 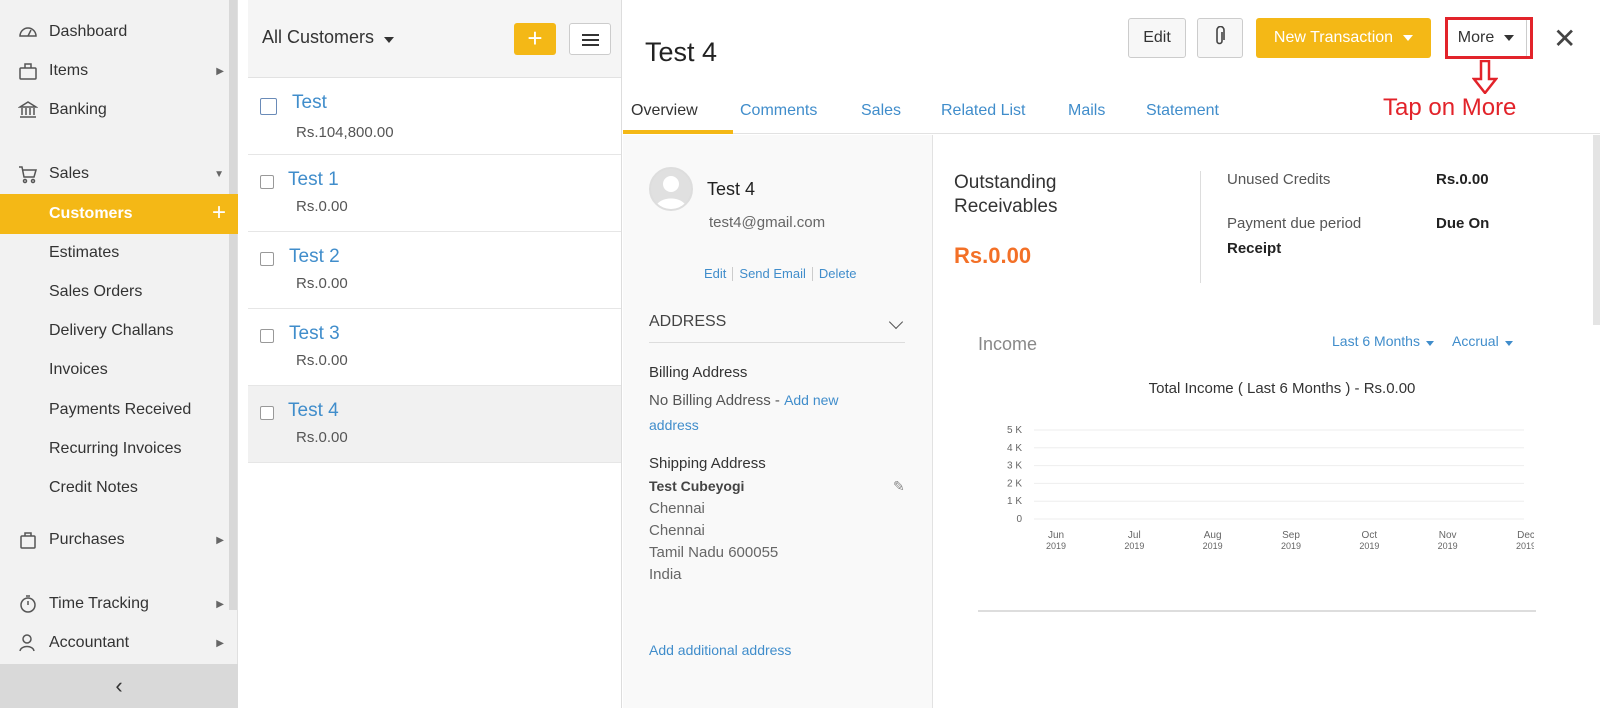 I want to click on sidebar-item-label: Accountant, so click(x=89, y=642).